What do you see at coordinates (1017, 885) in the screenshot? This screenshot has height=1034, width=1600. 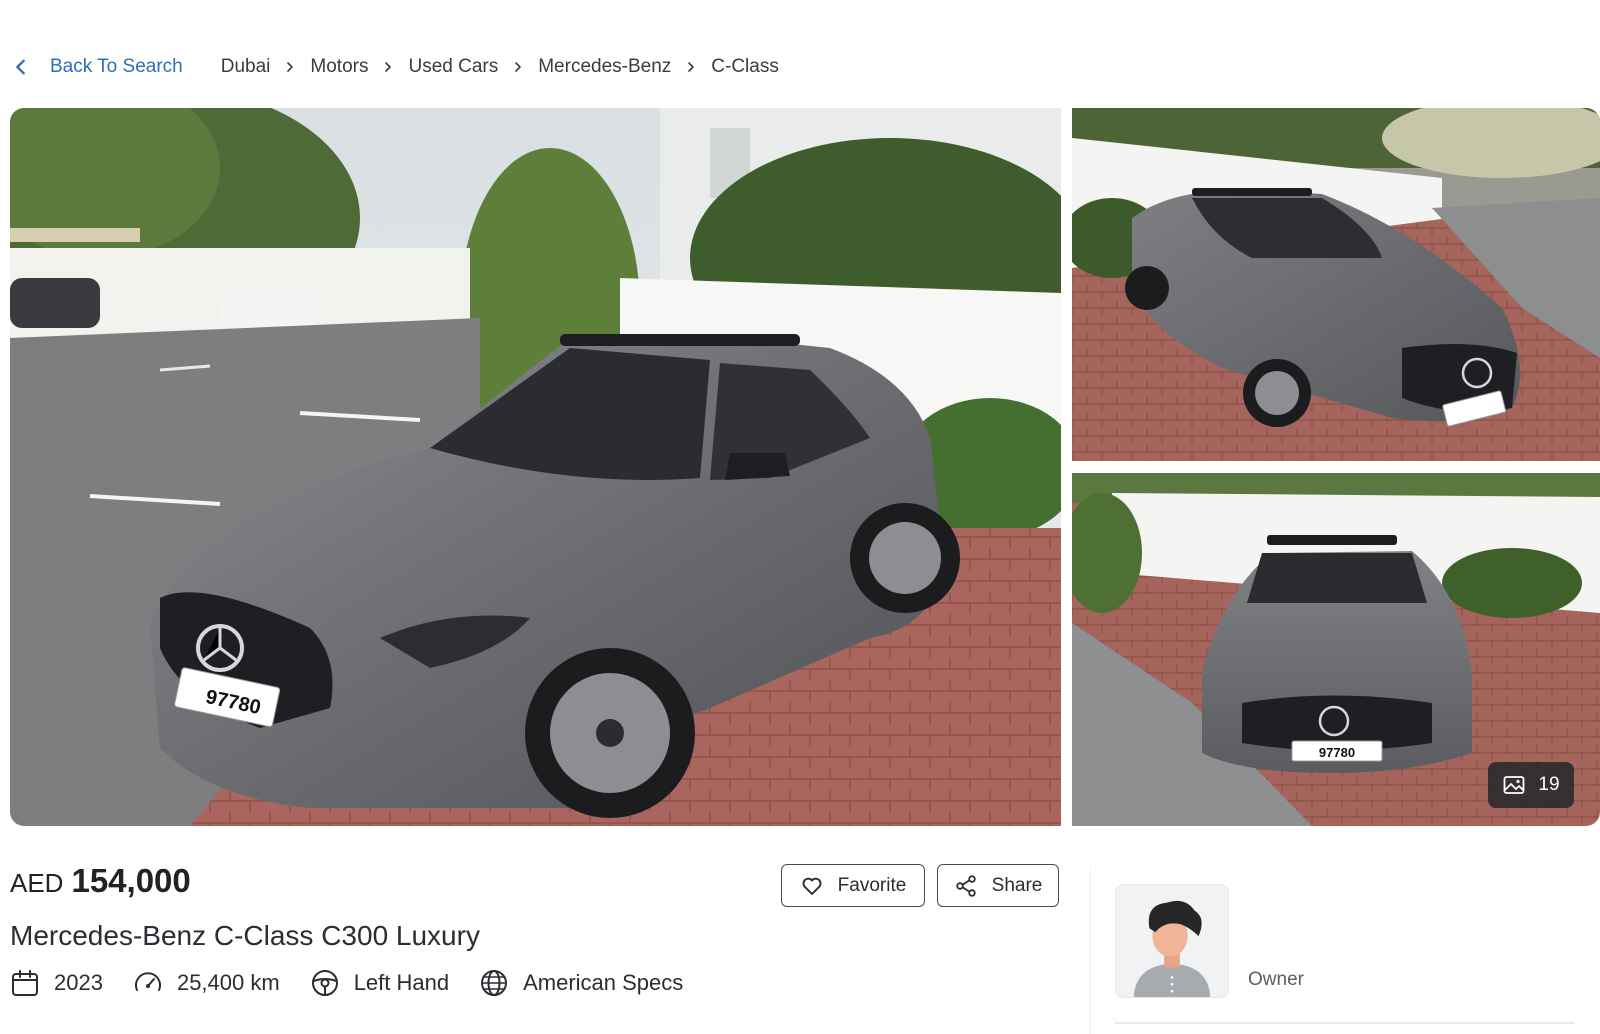 I see `share-label: Share` at bounding box center [1017, 885].